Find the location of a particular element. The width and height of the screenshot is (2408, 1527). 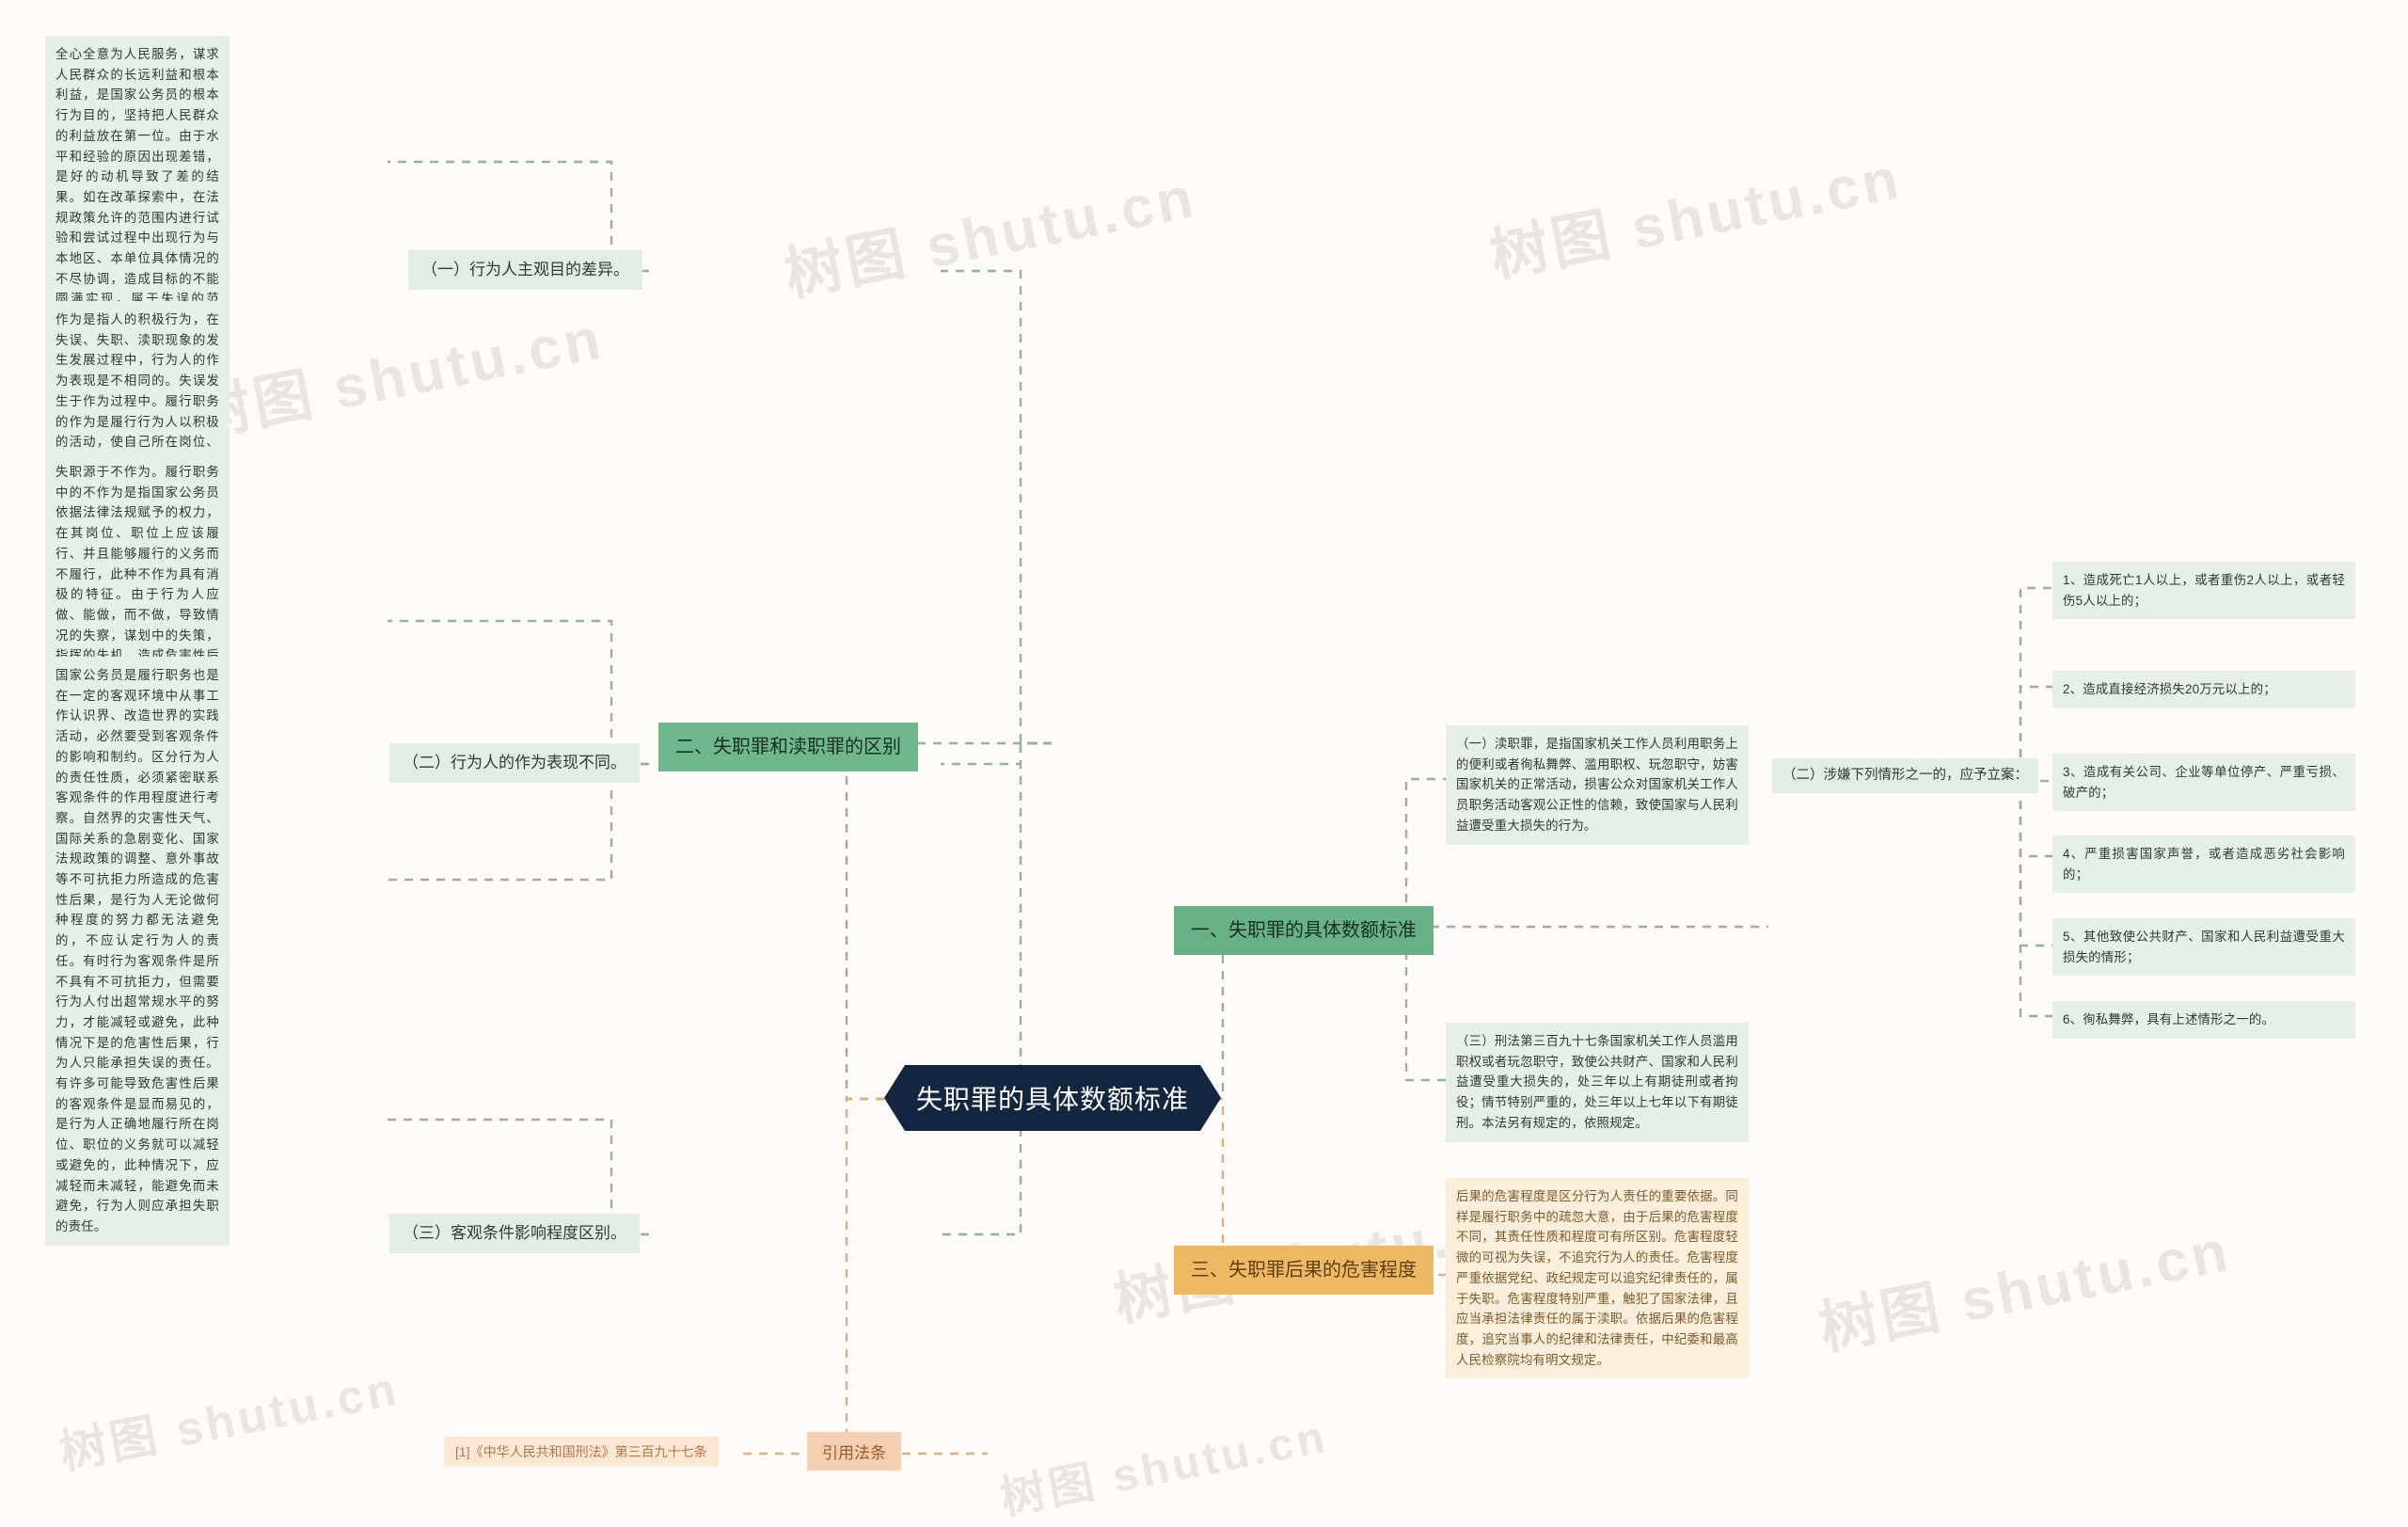

branch-node-3: 三、失职罪后果的危害程度 is located at coordinates (1304, 1271).